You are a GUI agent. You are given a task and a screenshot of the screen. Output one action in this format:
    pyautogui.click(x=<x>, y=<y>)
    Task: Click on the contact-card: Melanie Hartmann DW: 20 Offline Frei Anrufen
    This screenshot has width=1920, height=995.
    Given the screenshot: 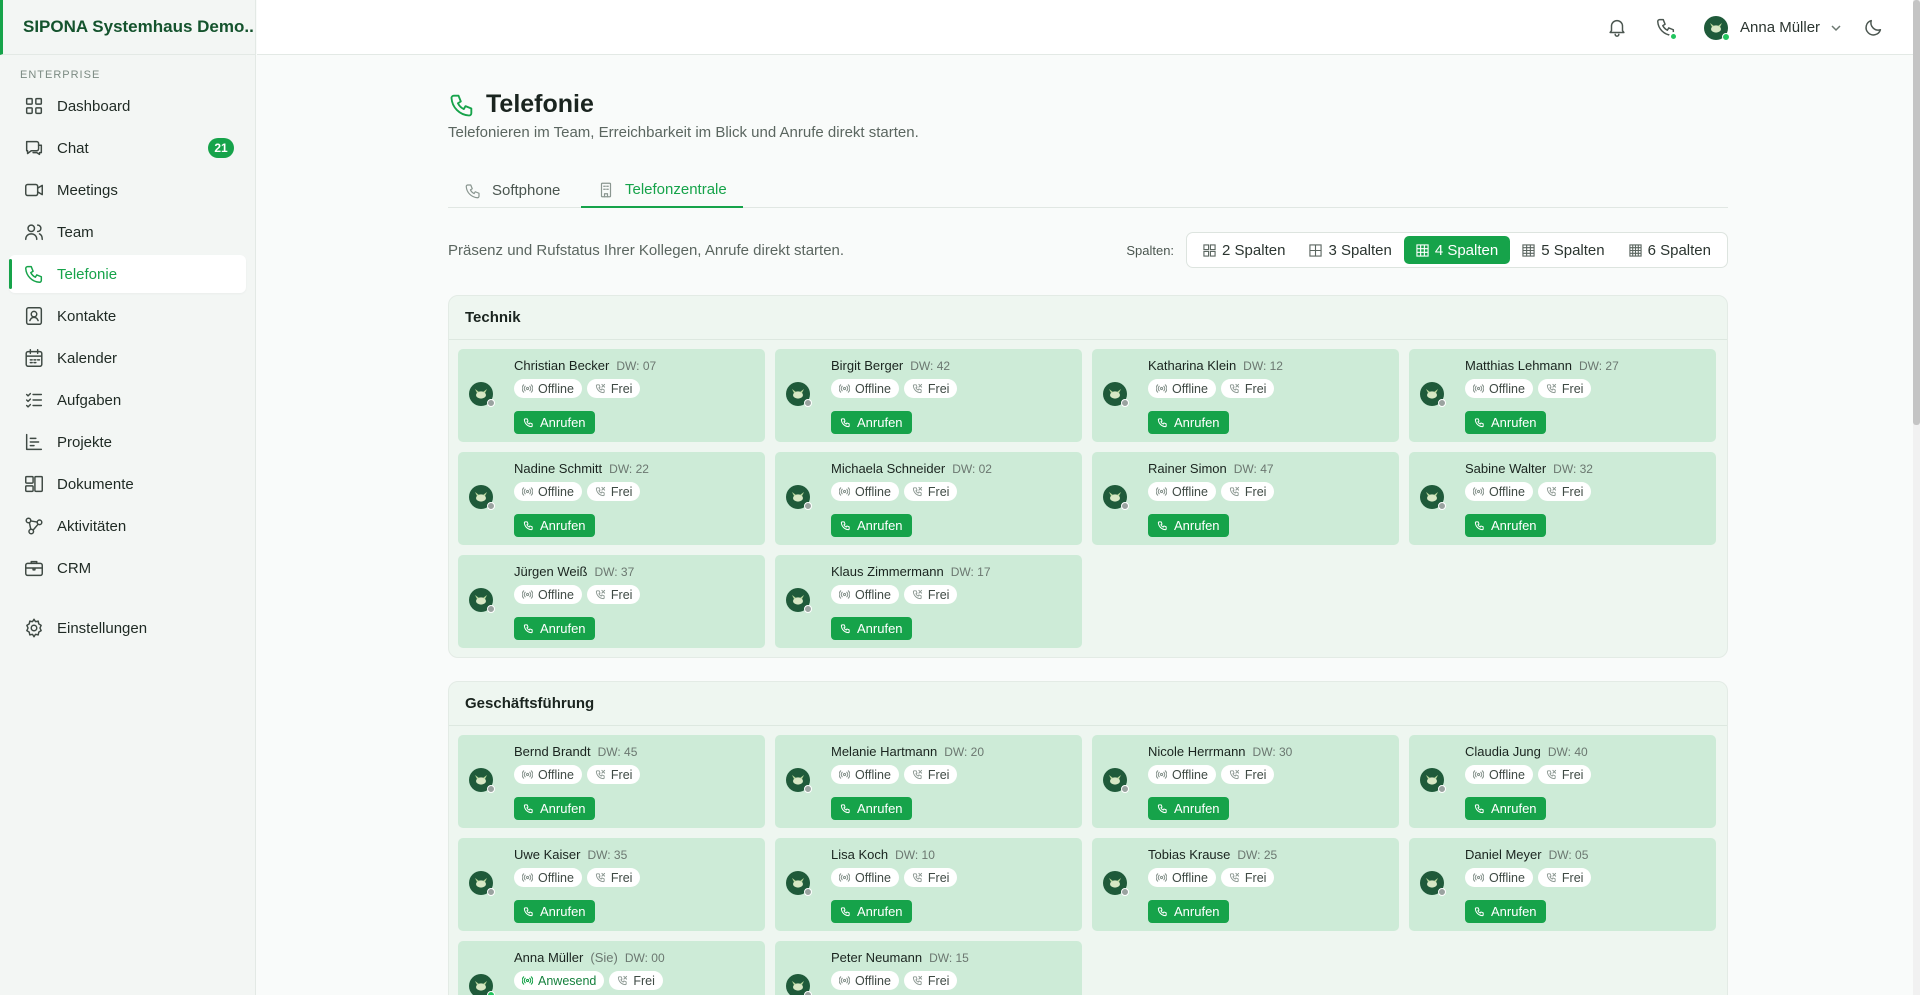 What is the action you would take?
    pyautogui.click(x=928, y=781)
    